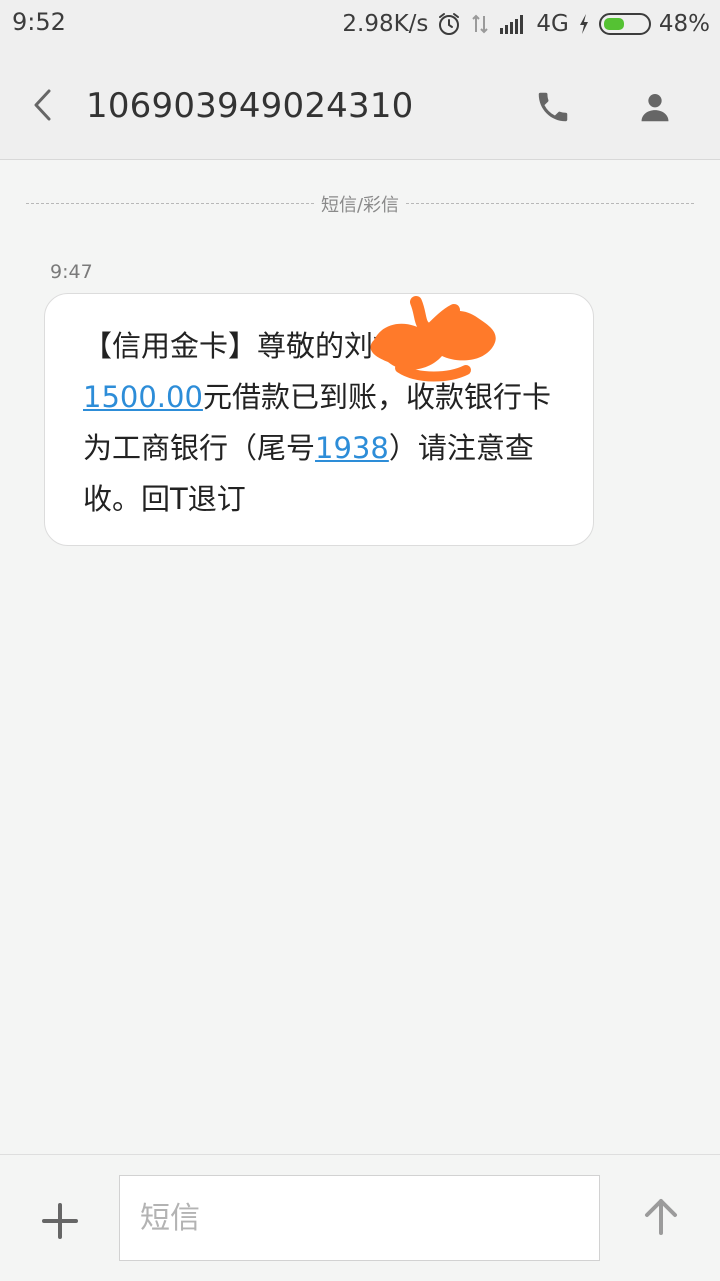 The image size is (720, 1281). I want to click on network-speed: 2.98K/s, so click(385, 24).